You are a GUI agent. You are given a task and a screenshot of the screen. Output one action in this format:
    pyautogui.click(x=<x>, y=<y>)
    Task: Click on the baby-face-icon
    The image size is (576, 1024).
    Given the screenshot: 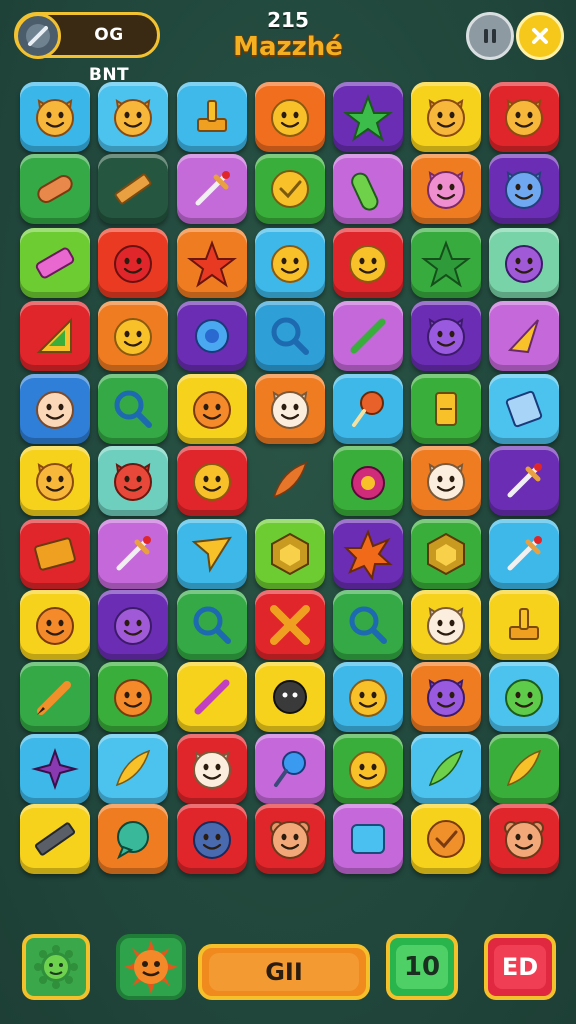 What is the action you would take?
    pyautogui.click(x=55, y=410)
    